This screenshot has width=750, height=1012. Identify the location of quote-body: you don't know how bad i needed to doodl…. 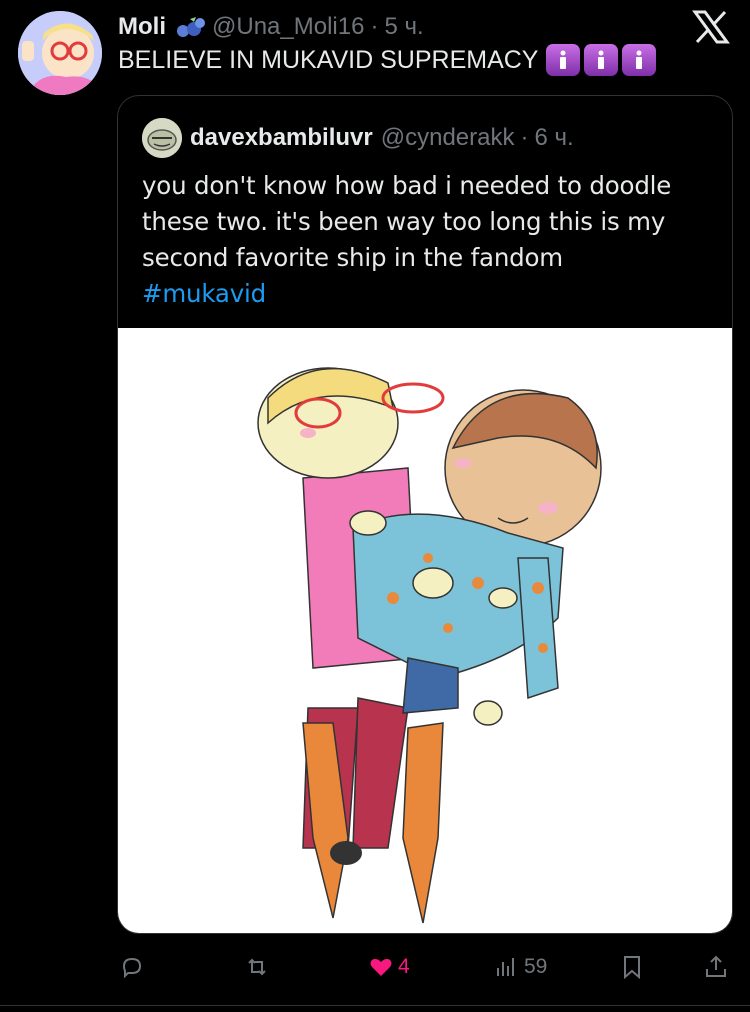
(407, 221).